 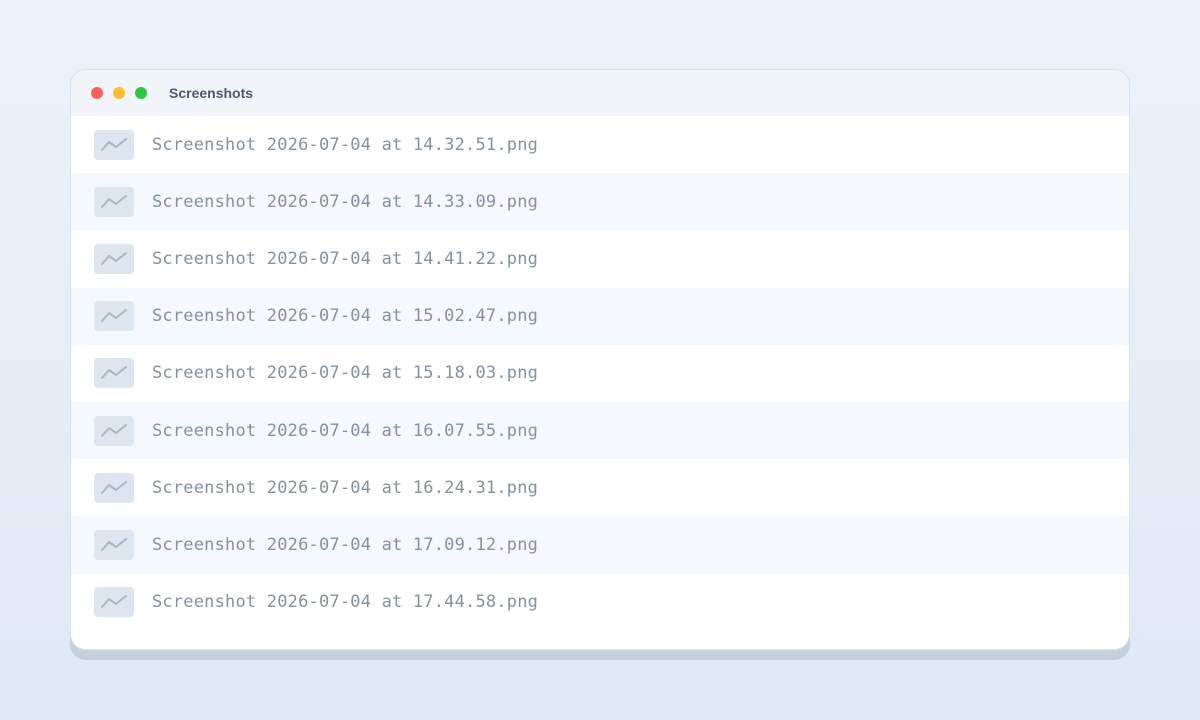 I want to click on file-row: Screenshot 2026-07-04 at 17.09.12.png, so click(x=600, y=545).